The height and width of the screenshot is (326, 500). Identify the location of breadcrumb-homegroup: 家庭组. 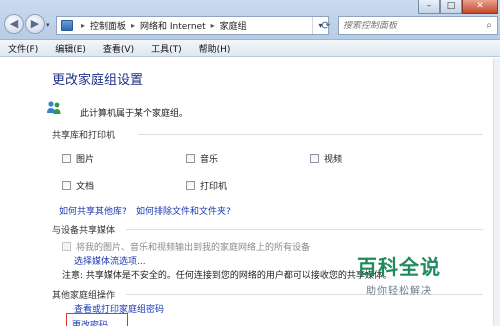
(233, 25).